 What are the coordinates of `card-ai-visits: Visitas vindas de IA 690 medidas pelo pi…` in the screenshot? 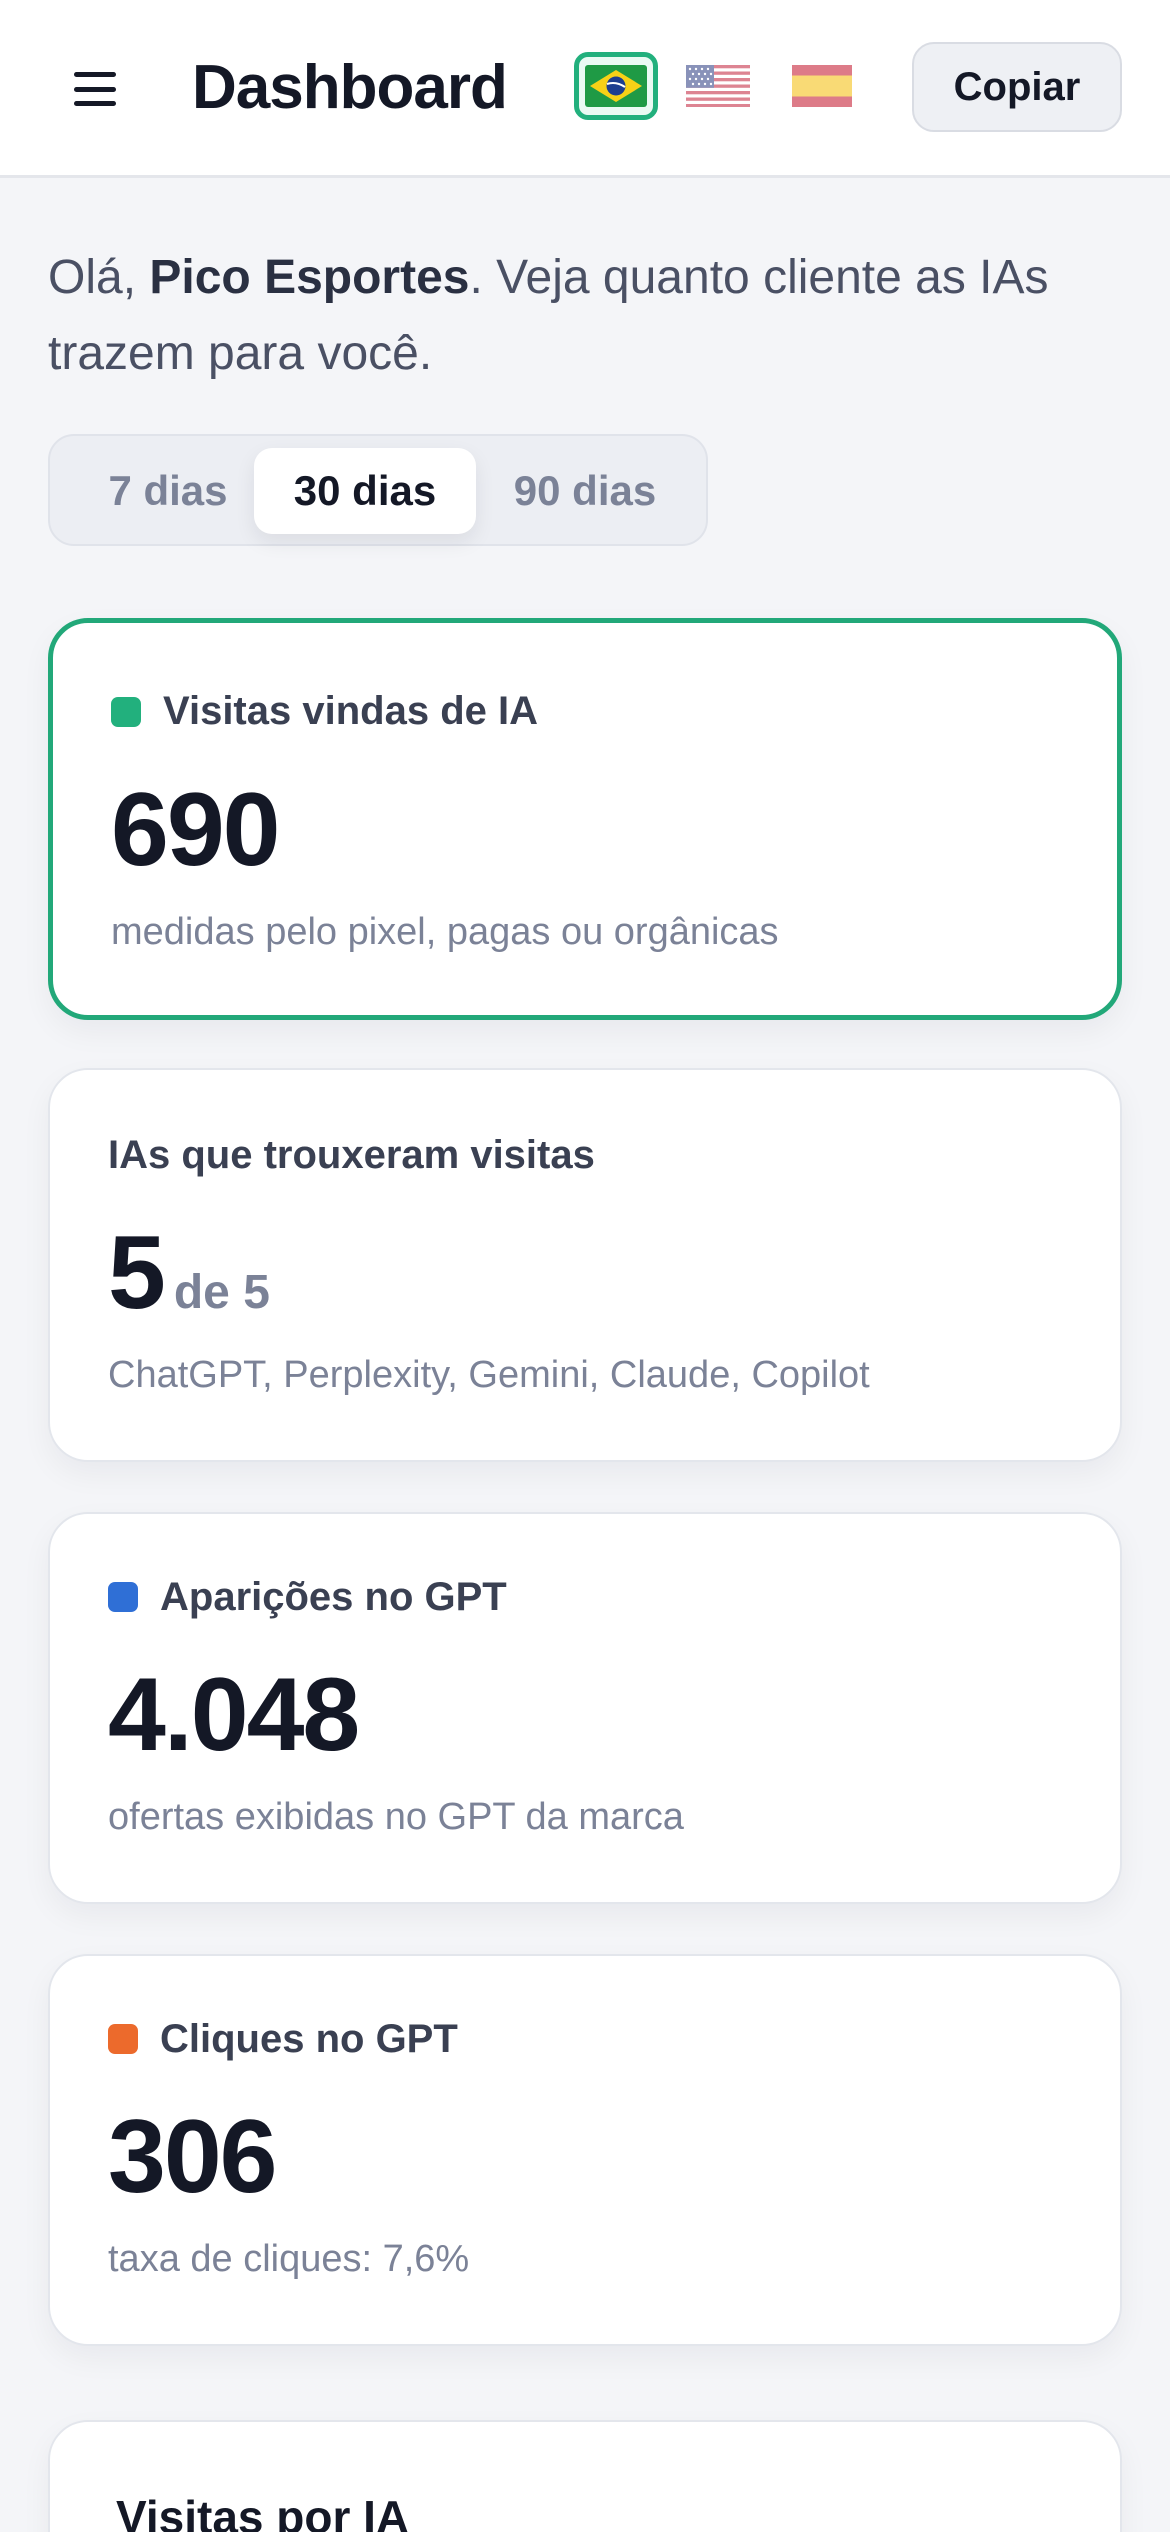 It's located at (585, 819).